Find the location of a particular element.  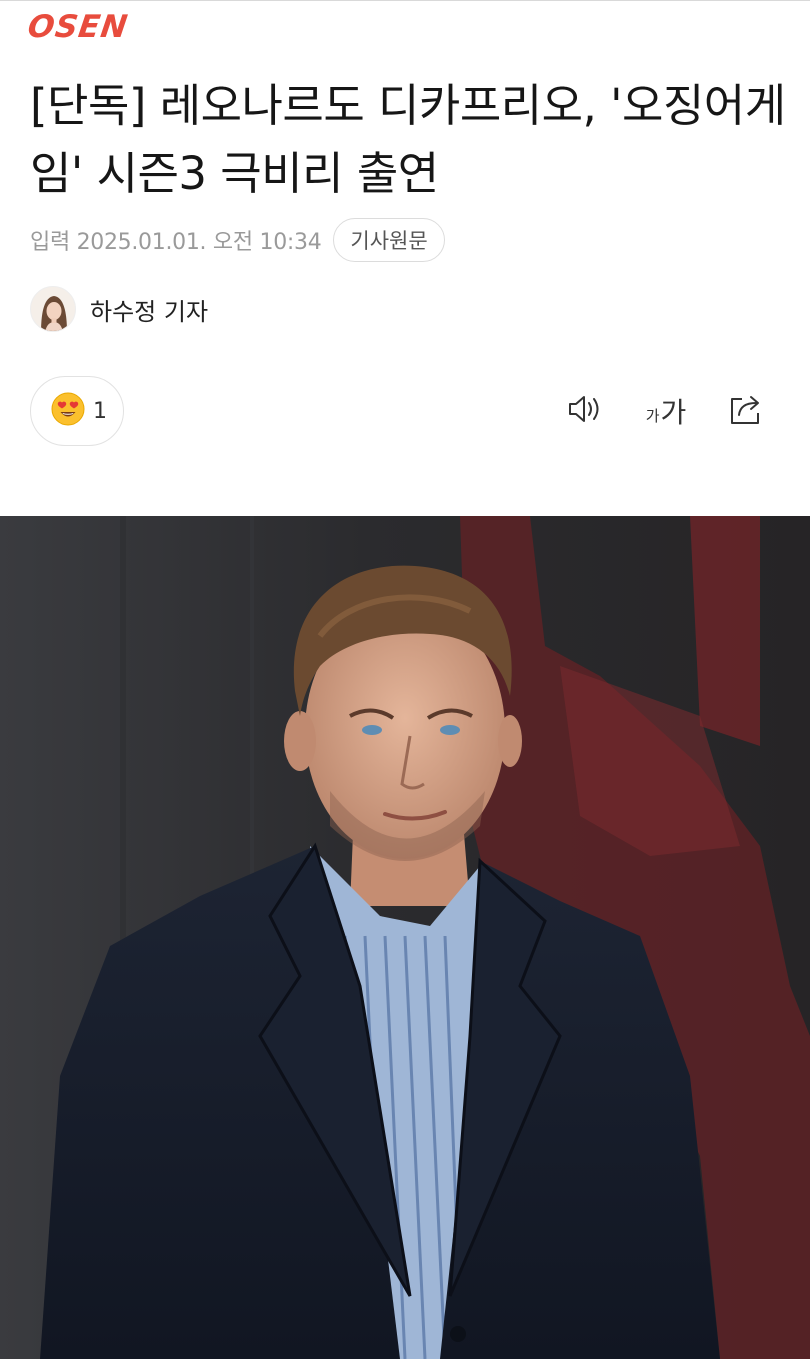

osen-logo: OSEN is located at coordinates (77, 27).